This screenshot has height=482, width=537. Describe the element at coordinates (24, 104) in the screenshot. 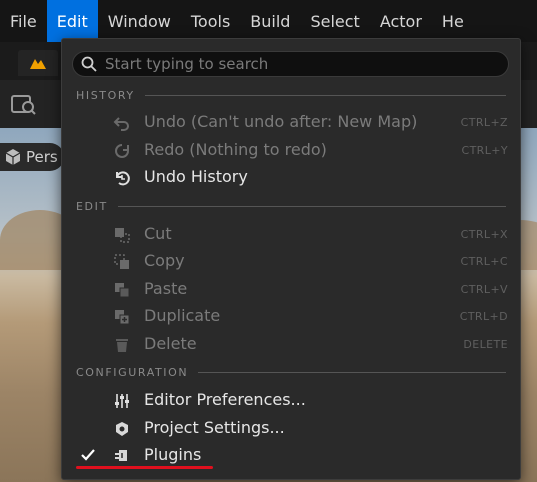

I see `content-browser-icon` at that location.